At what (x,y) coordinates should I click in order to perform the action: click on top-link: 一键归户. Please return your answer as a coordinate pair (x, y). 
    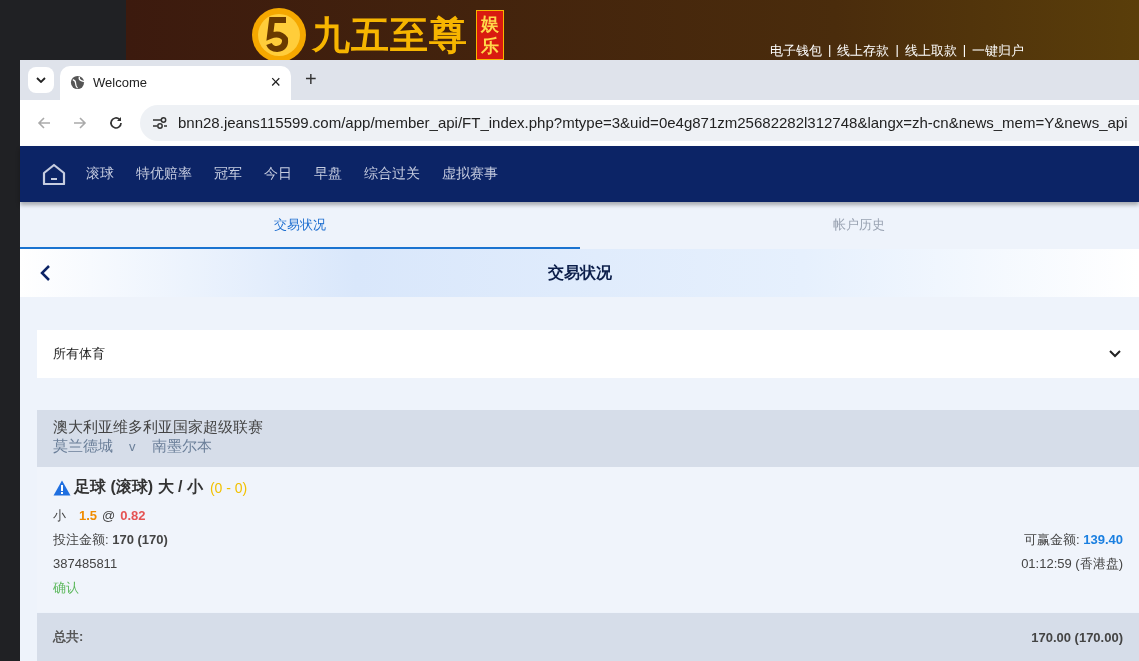
    Looking at the image, I should click on (998, 51).